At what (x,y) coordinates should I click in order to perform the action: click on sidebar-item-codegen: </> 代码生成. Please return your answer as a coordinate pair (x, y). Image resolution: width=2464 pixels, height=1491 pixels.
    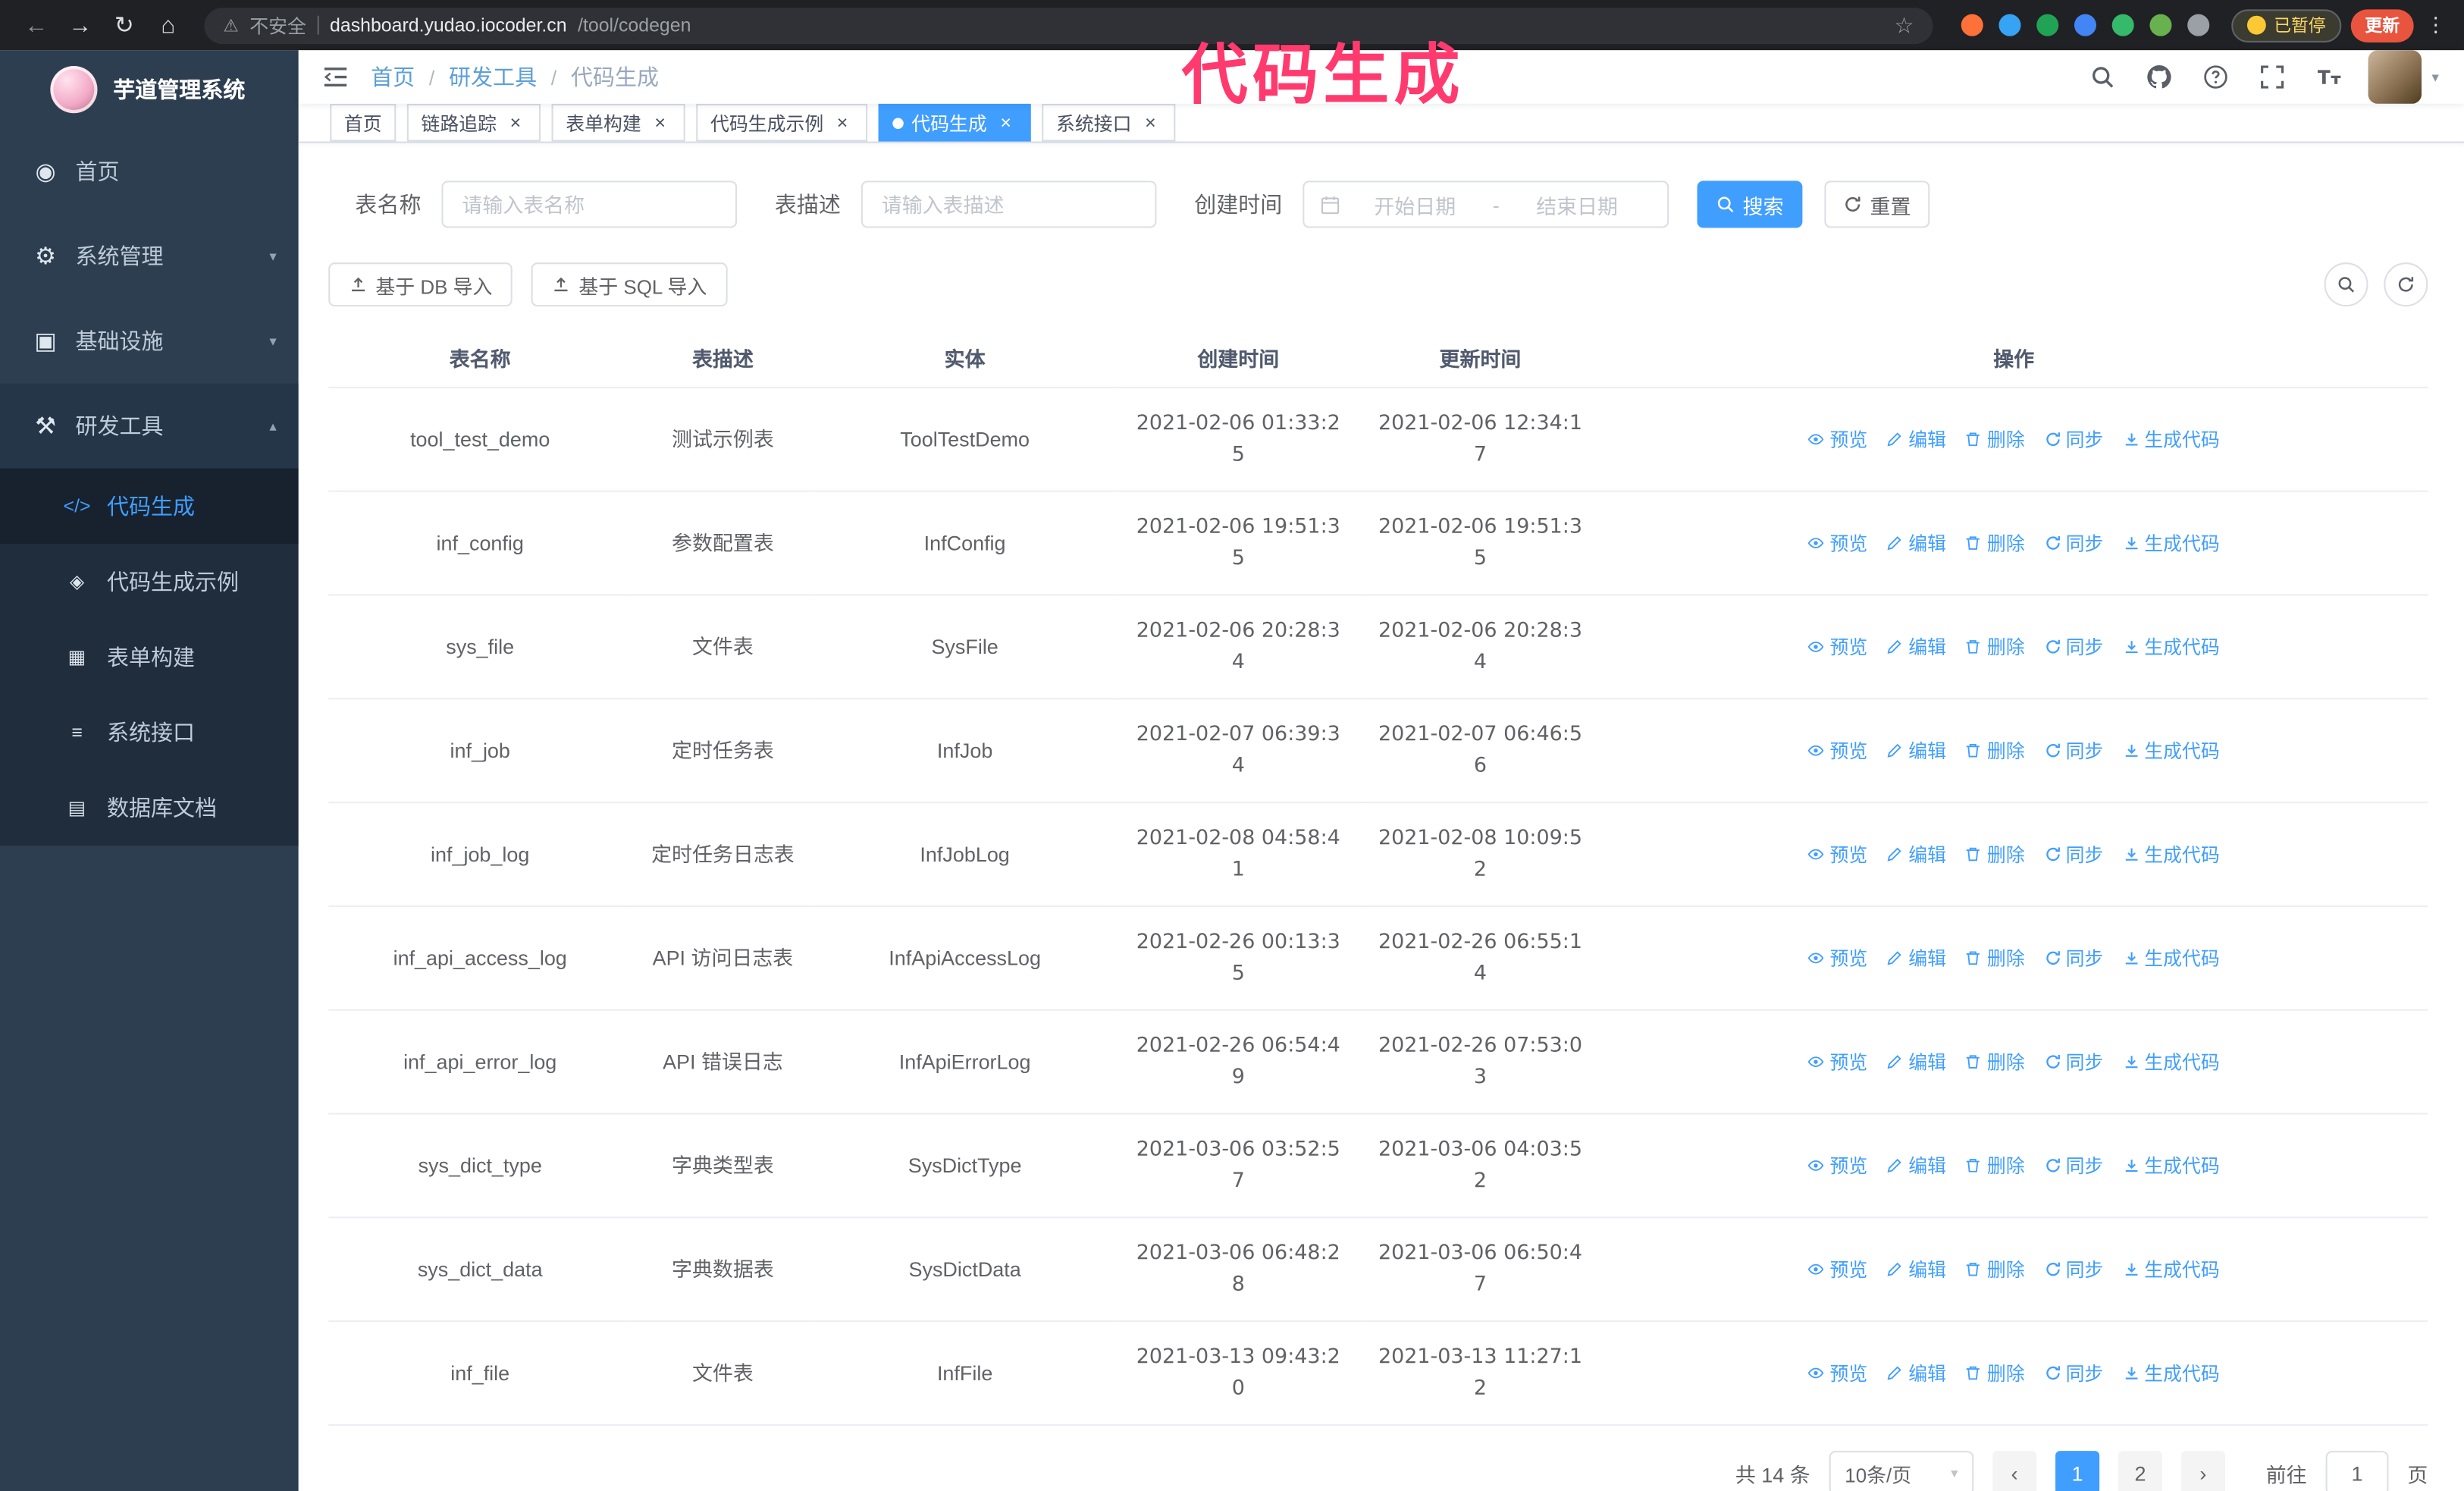
    Looking at the image, I should click on (150, 506).